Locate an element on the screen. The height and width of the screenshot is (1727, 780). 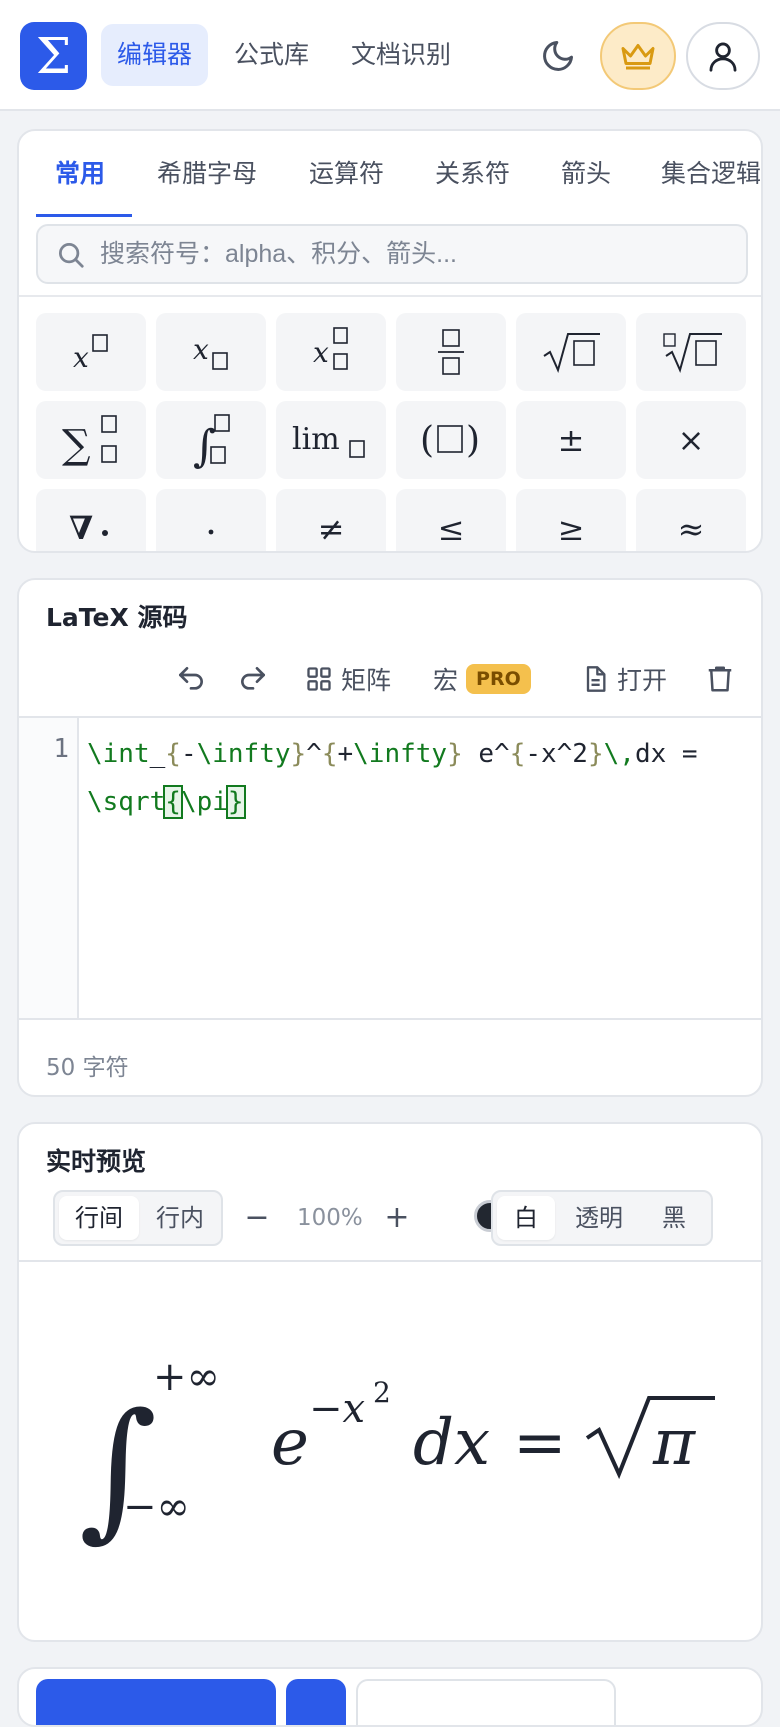
exponent-square: 2 is located at coordinates (382, 1392).